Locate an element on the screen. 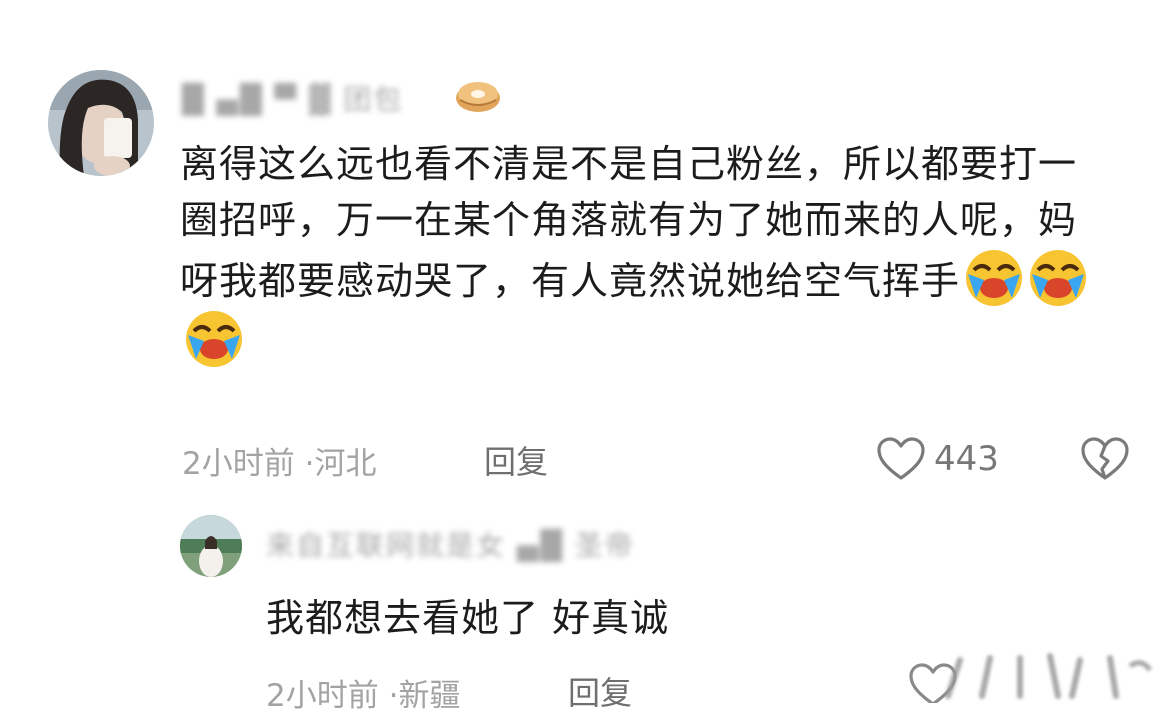 The width and height of the screenshot is (1163, 715). comment-meta: 2小时前 ·河北 is located at coordinates (279, 460).